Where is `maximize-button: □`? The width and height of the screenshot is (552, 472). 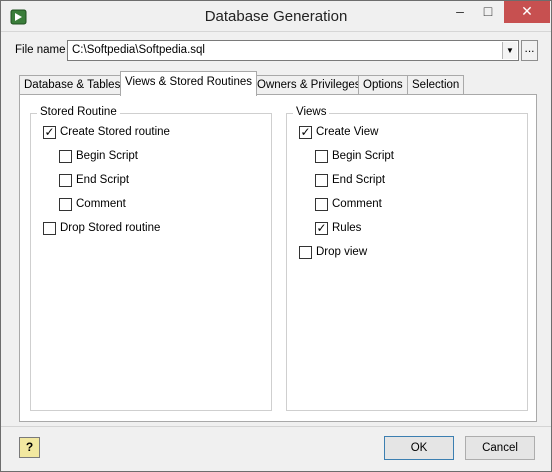 maximize-button: □ is located at coordinates (488, 12).